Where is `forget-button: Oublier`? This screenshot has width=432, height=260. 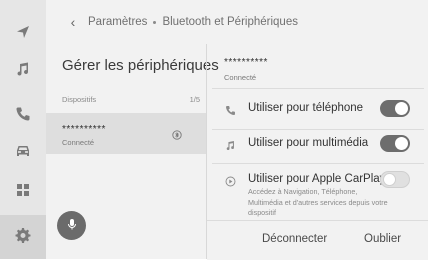 forget-button: Oublier is located at coordinates (382, 239).